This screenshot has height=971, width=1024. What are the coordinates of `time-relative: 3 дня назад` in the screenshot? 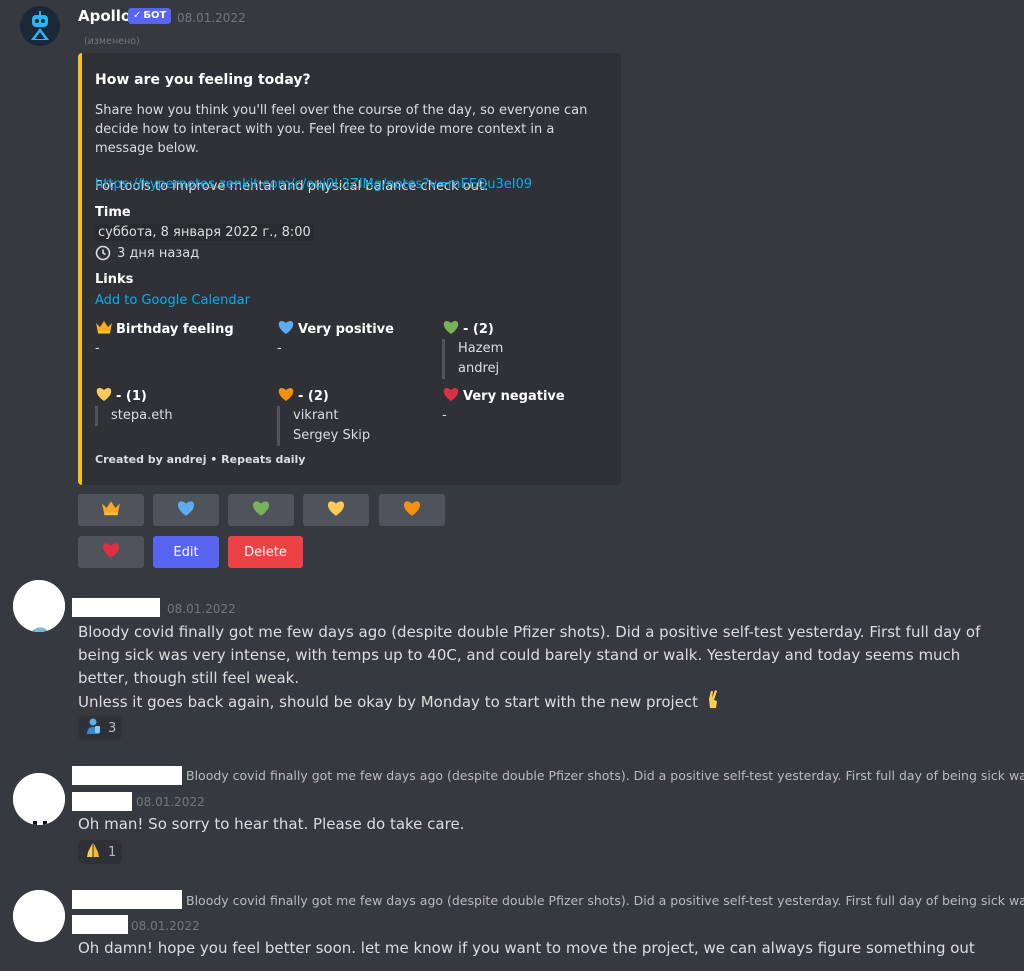 It's located at (147, 253).